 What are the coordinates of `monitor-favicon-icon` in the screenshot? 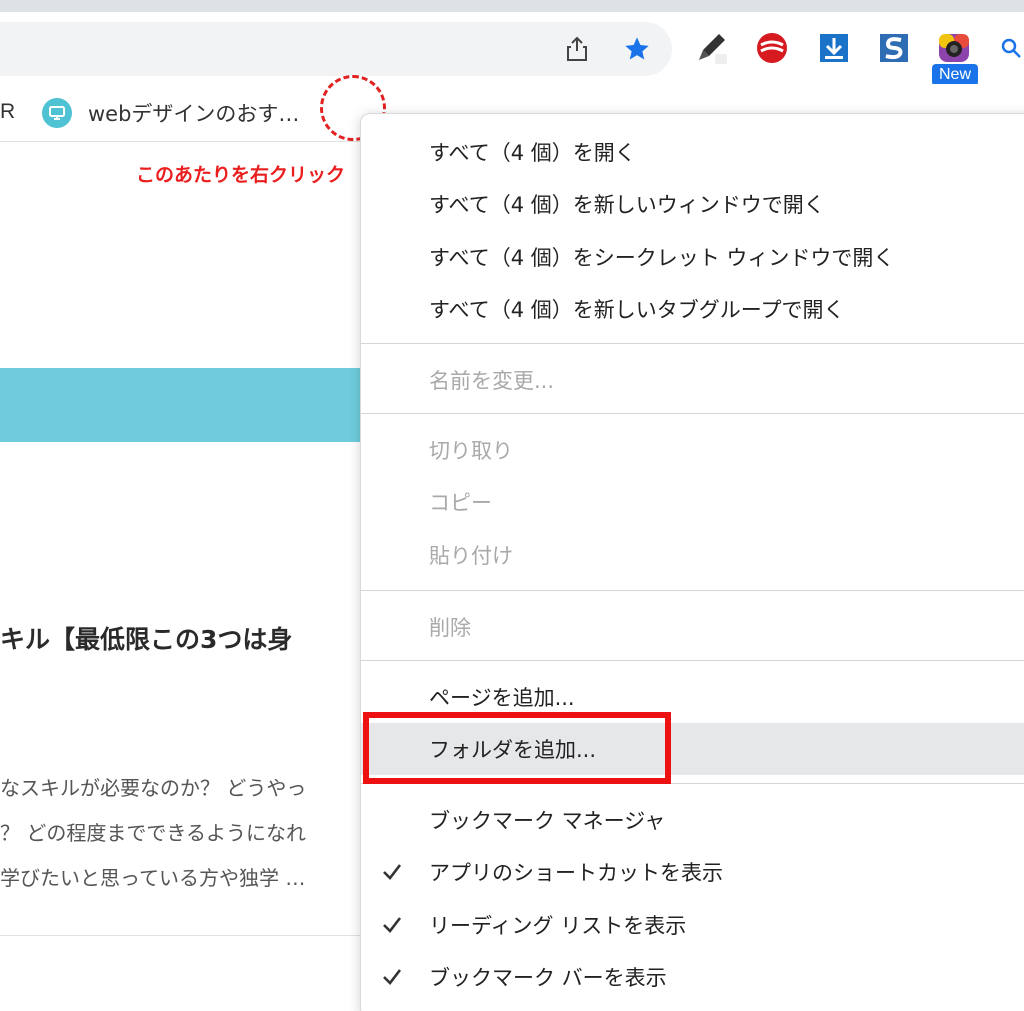 It's located at (57, 113).